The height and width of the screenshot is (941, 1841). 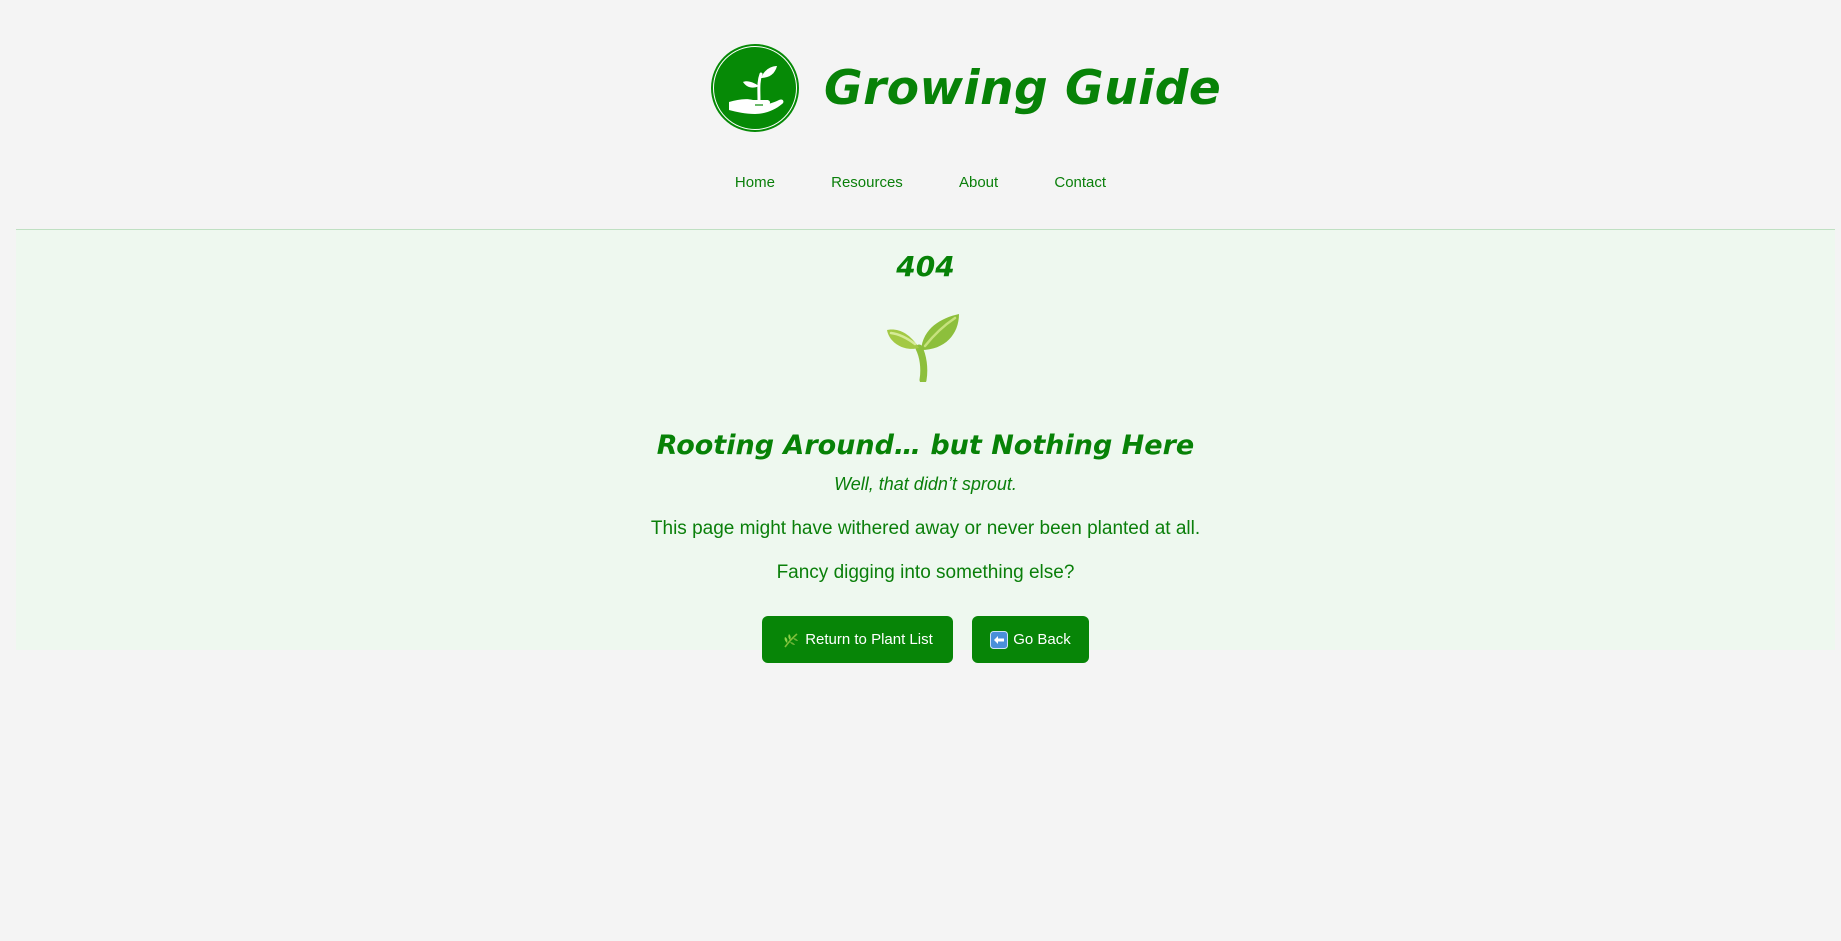 I want to click on nav-resources-link: Resources, so click(x=867, y=182).